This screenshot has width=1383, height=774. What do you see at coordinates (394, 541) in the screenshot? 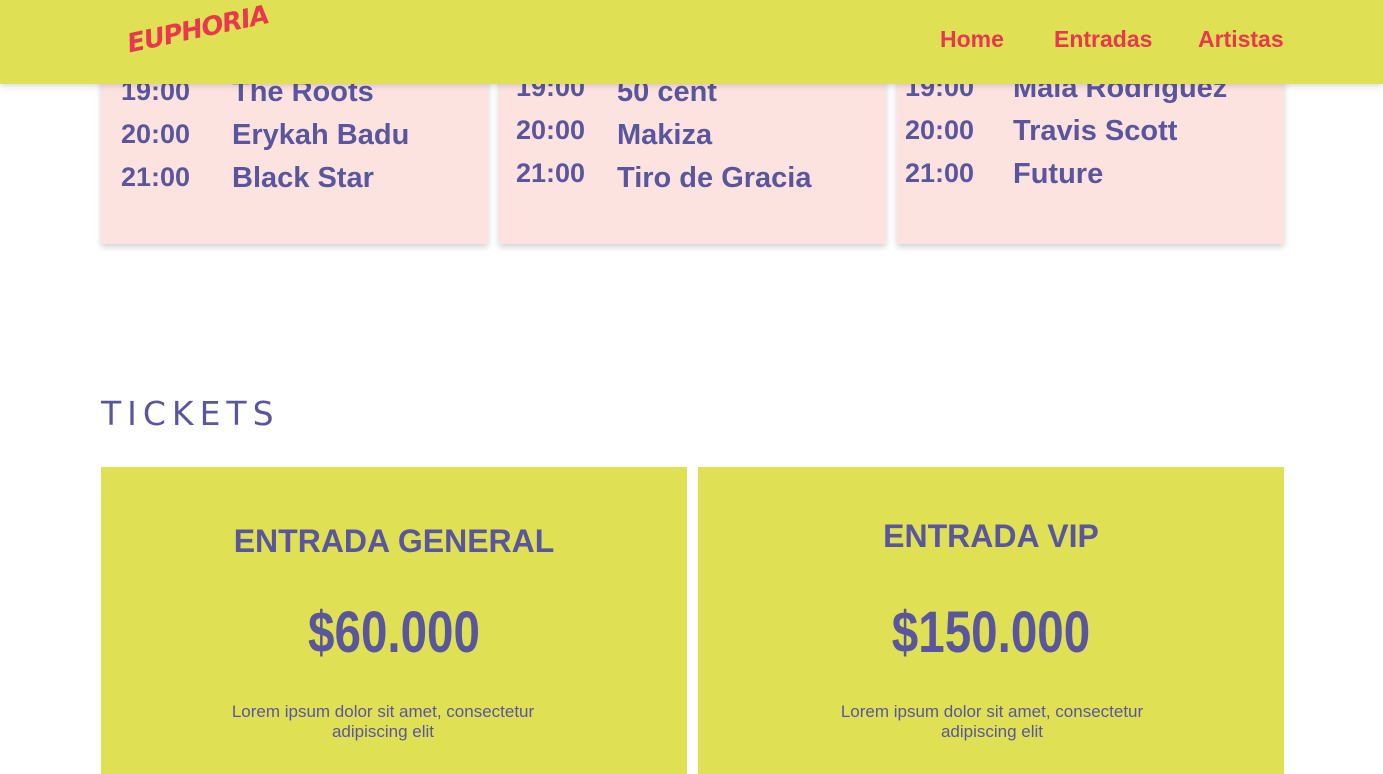
I see `ticket-name: ENTRADA GENERAL` at bounding box center [394, 541].